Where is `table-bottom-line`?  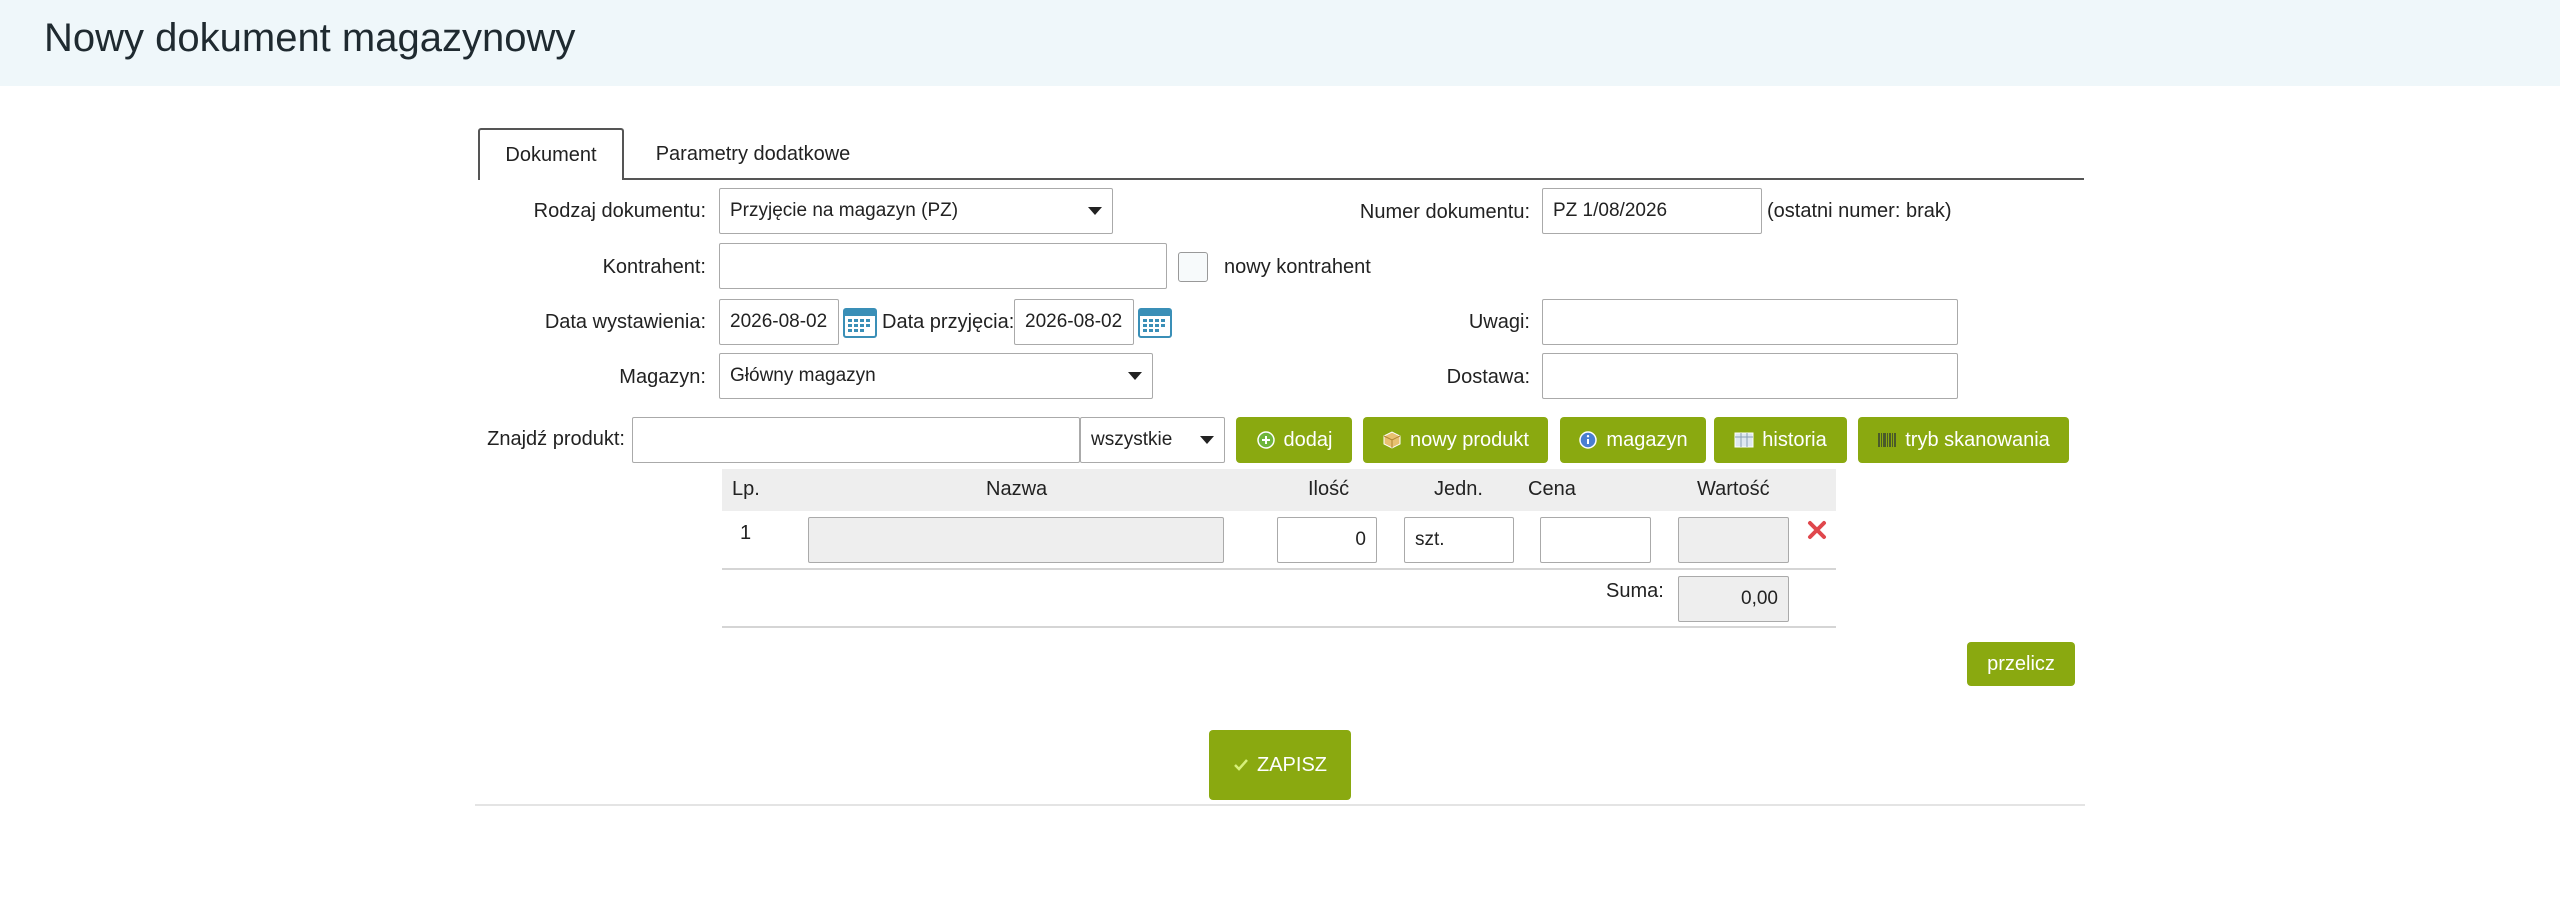 table-bottom-line is located at coordinates (1279, 627).